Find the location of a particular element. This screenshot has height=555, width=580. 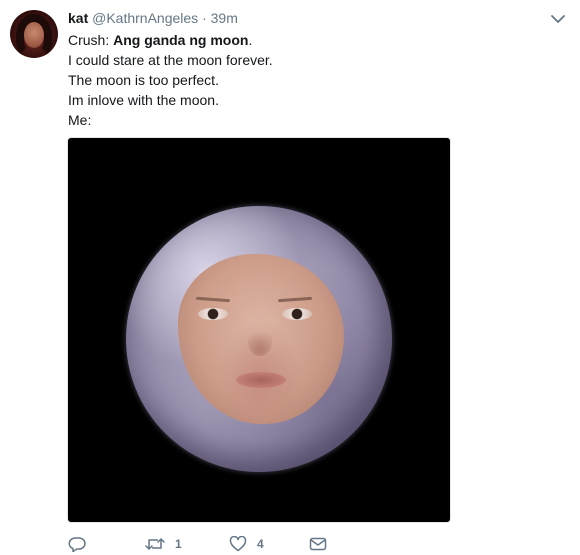

tweet-line-2: I could stare at the moon forever. is located at coordinates (170, 60).